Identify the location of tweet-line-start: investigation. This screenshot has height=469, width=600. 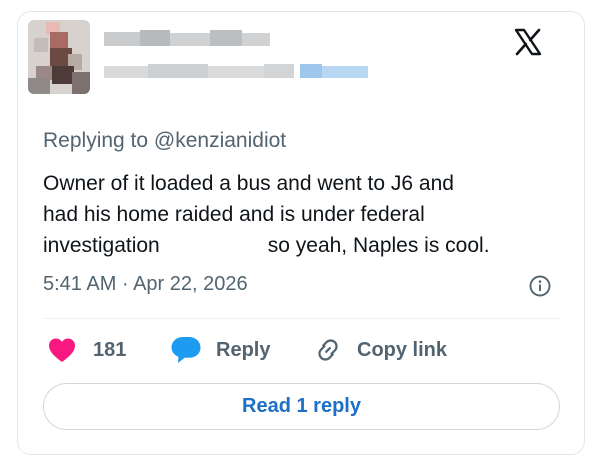
(101, 245).